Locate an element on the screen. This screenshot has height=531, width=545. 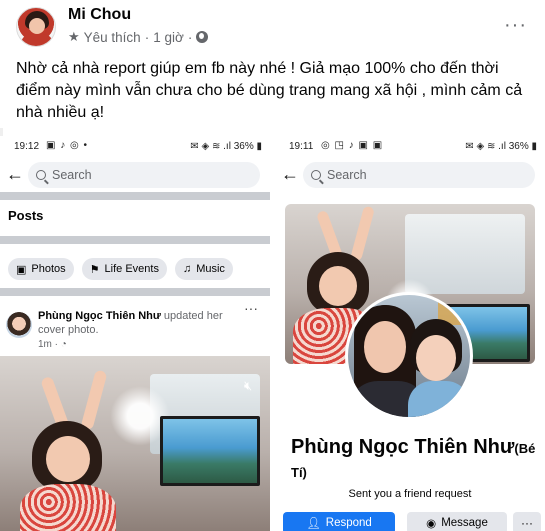
chip-label: Music is located at coordinates (210, 269).